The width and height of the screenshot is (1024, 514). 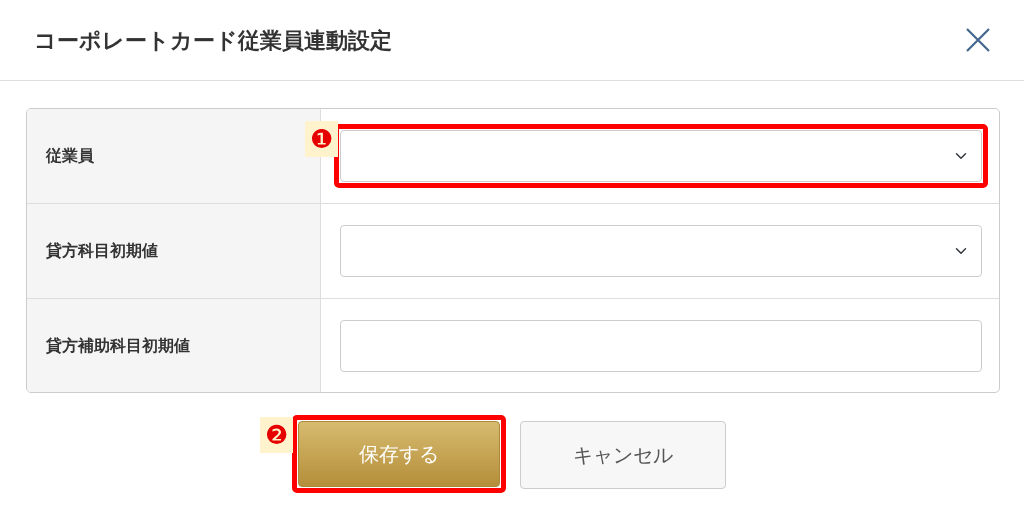 I want to click on step-marker: ❶, so click(x=322, y=139).